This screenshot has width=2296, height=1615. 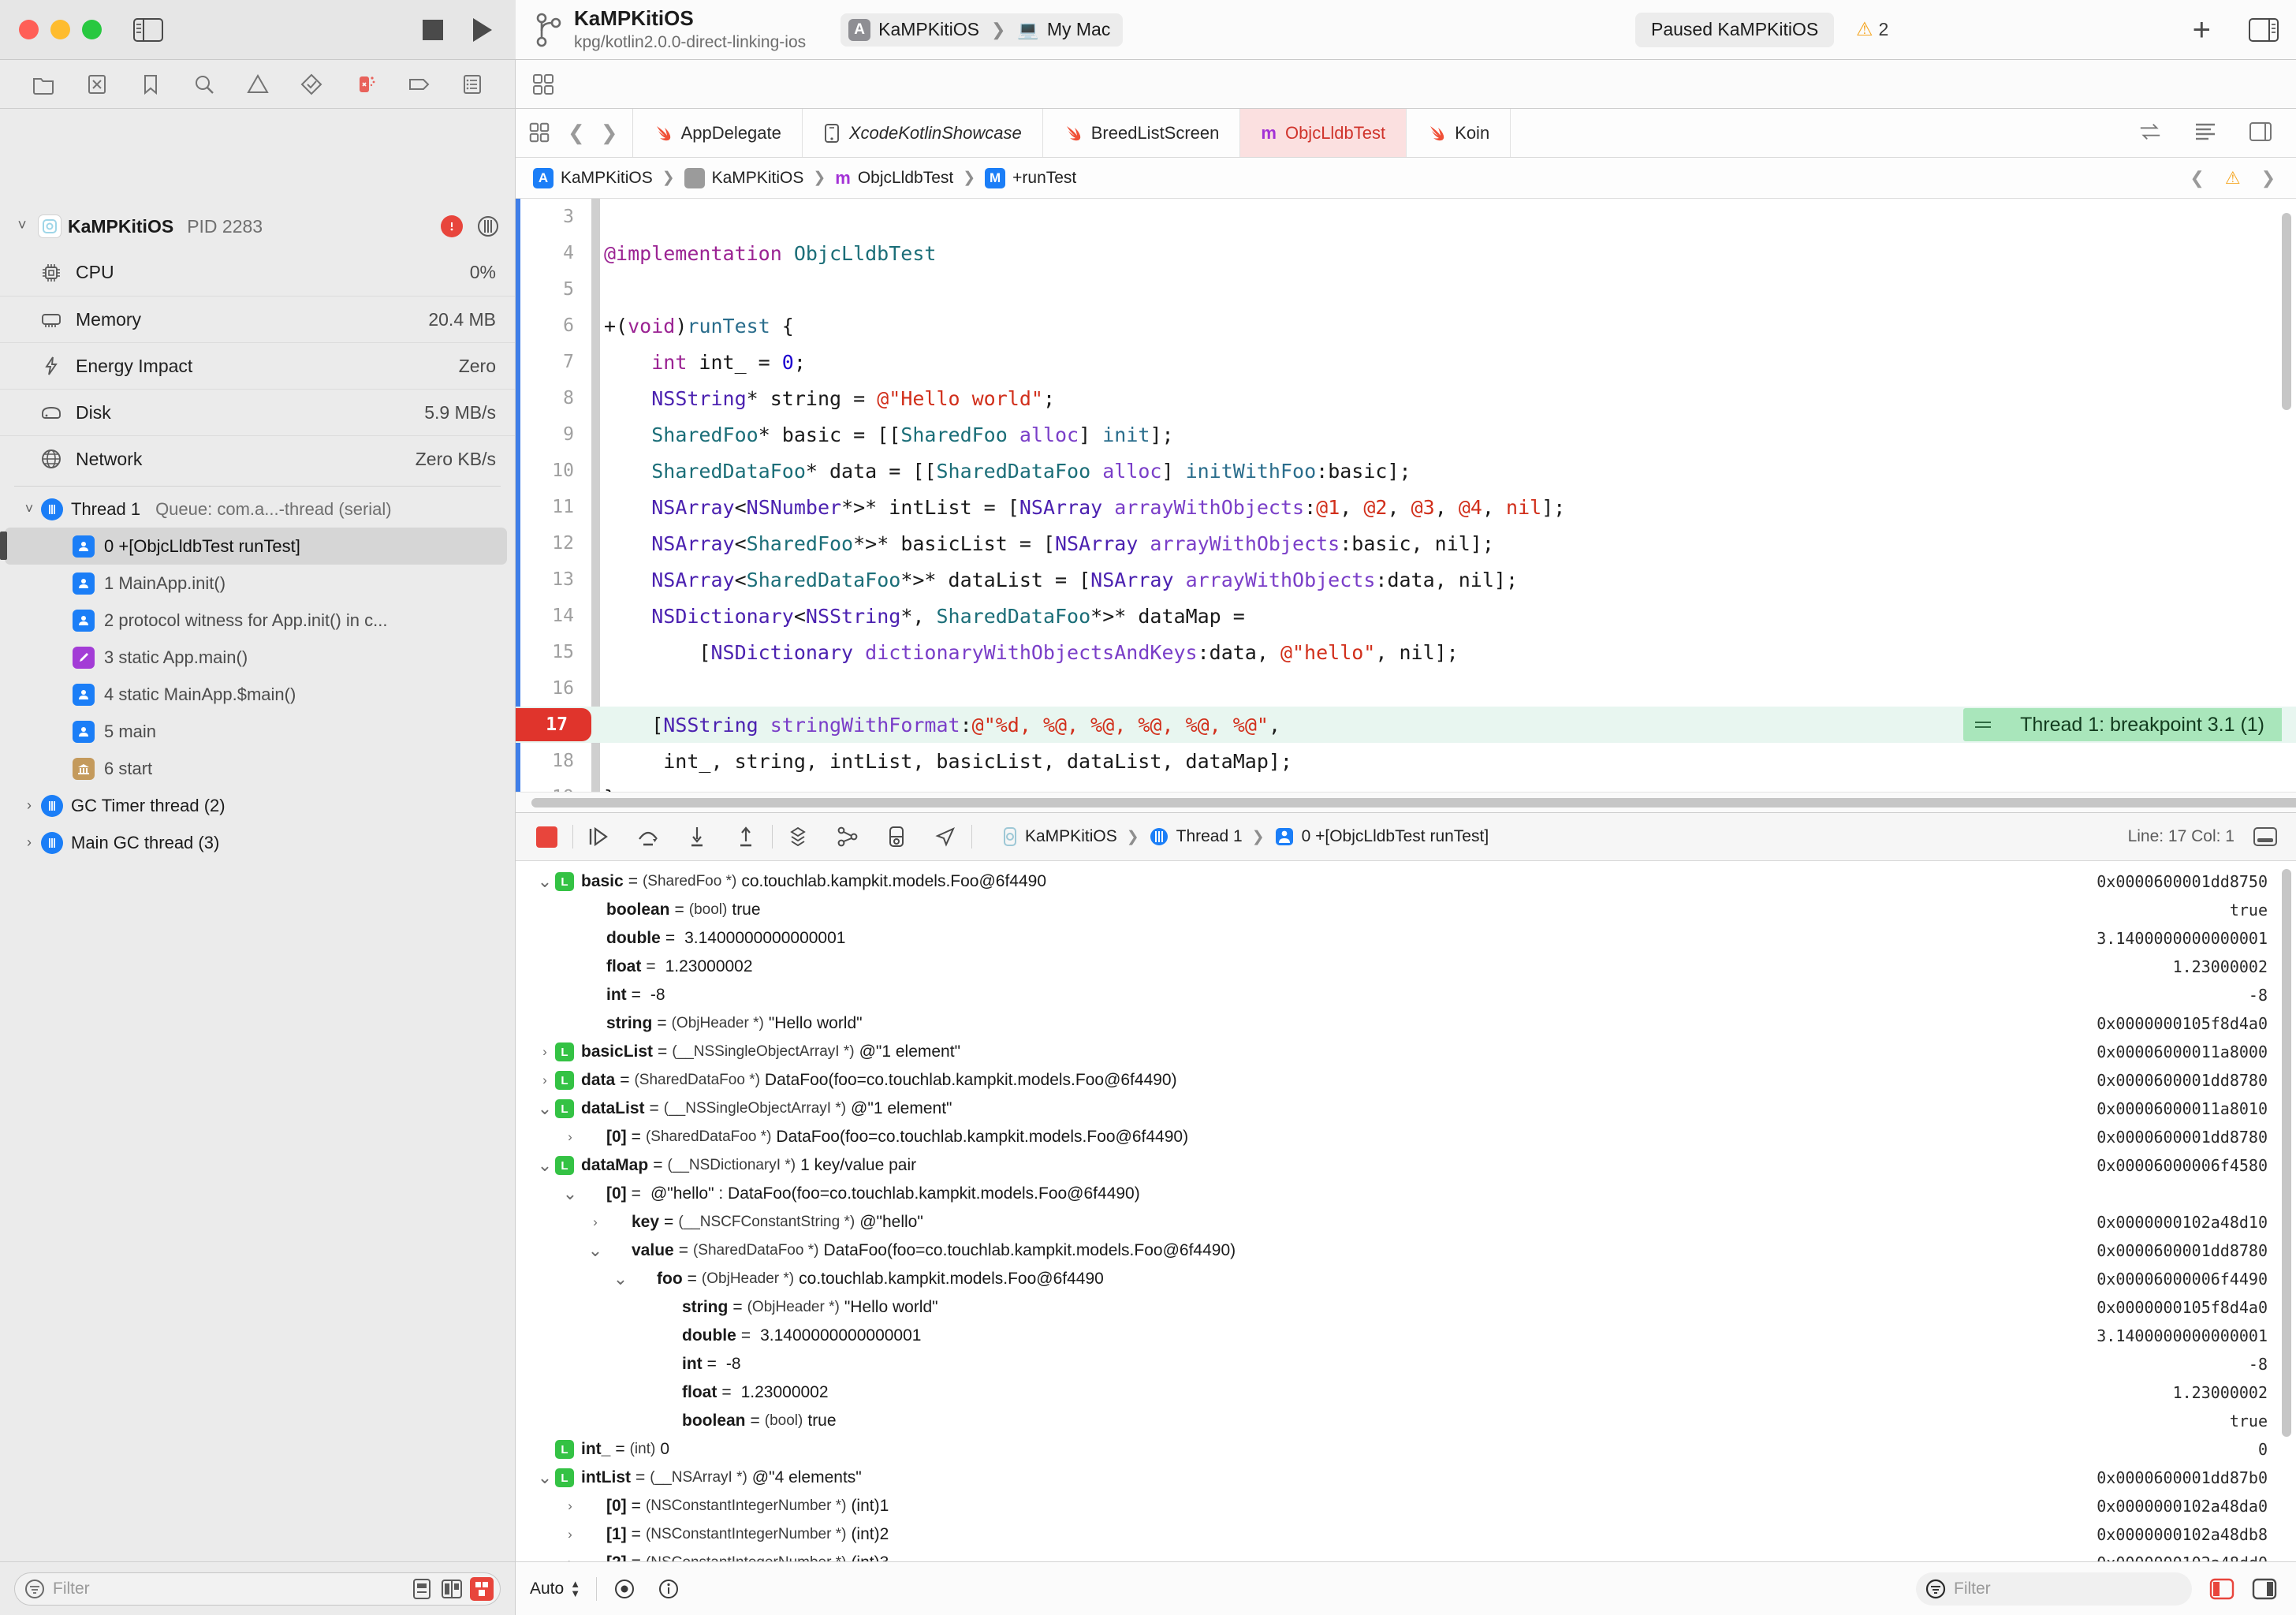 I want to click on run-button, so click(x=482, y=29).